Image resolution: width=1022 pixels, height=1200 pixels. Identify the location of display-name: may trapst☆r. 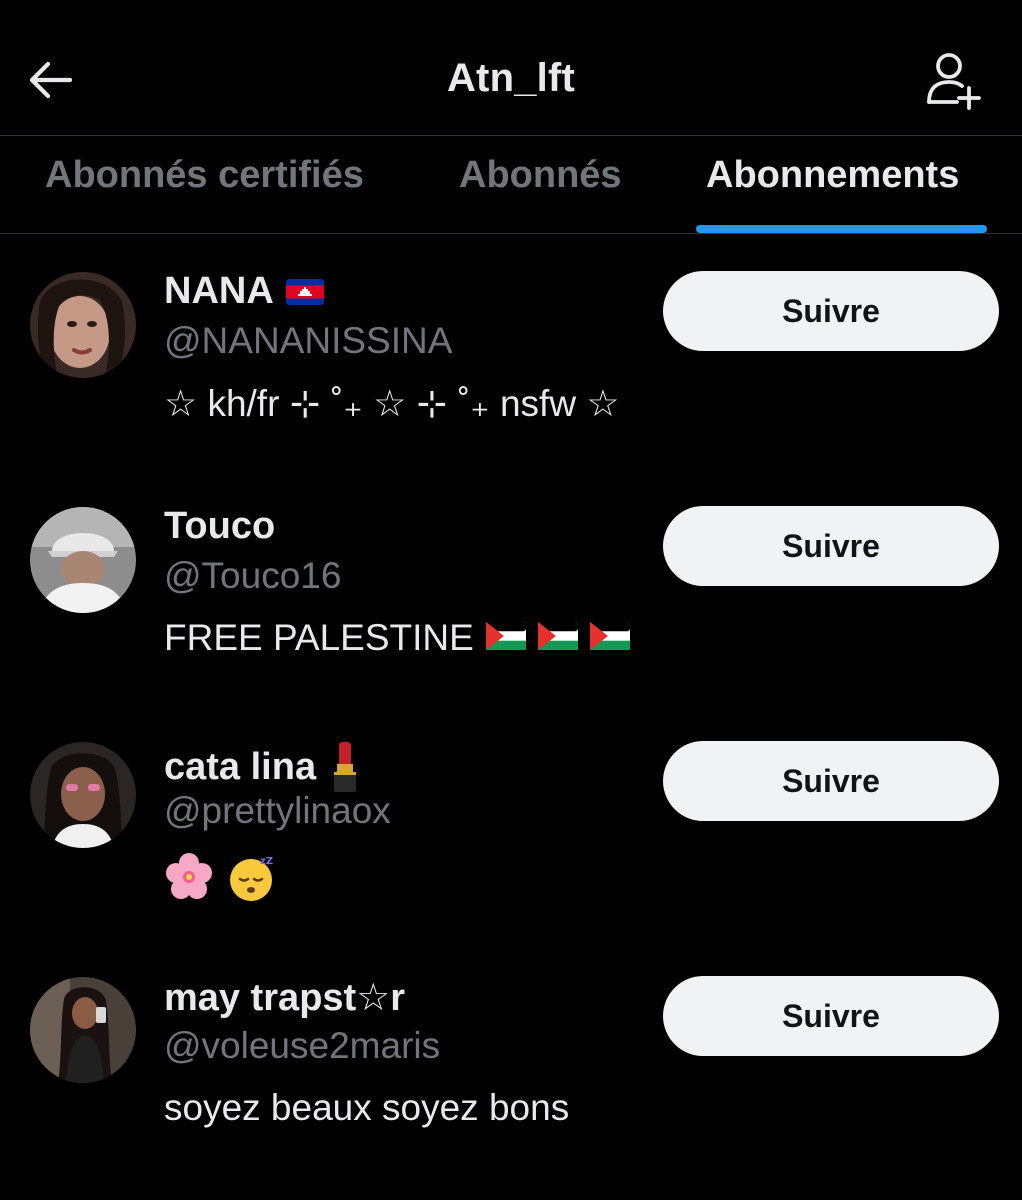
(284, 997).